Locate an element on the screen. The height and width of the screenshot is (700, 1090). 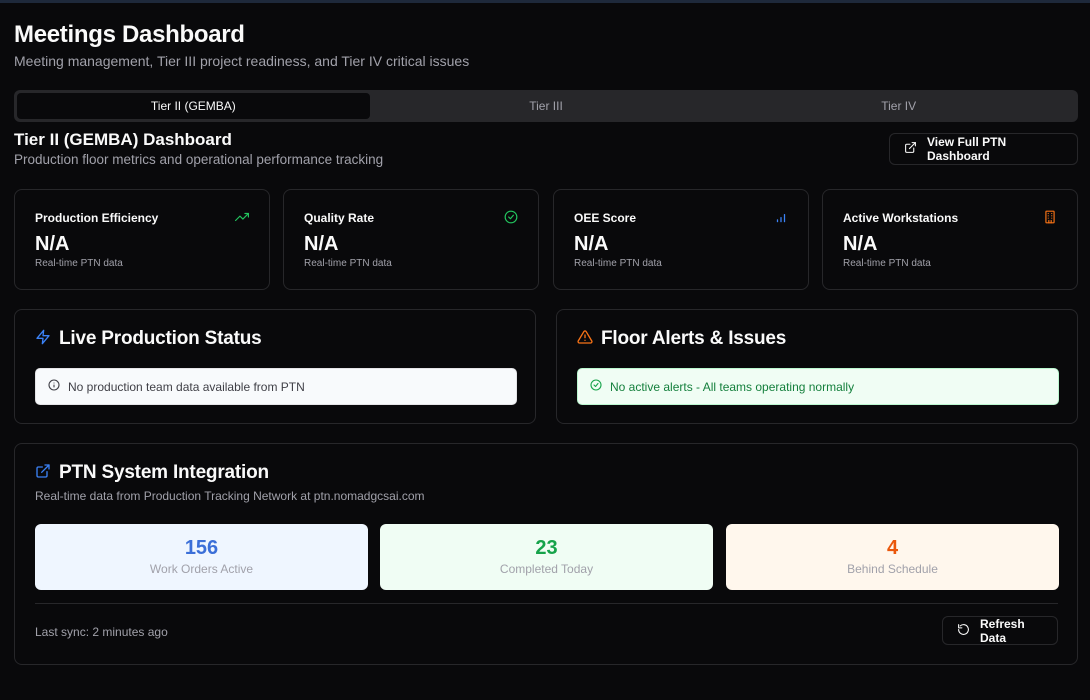
stat-completed-today: 23 Completed Today is located at coordinates (546, 557).